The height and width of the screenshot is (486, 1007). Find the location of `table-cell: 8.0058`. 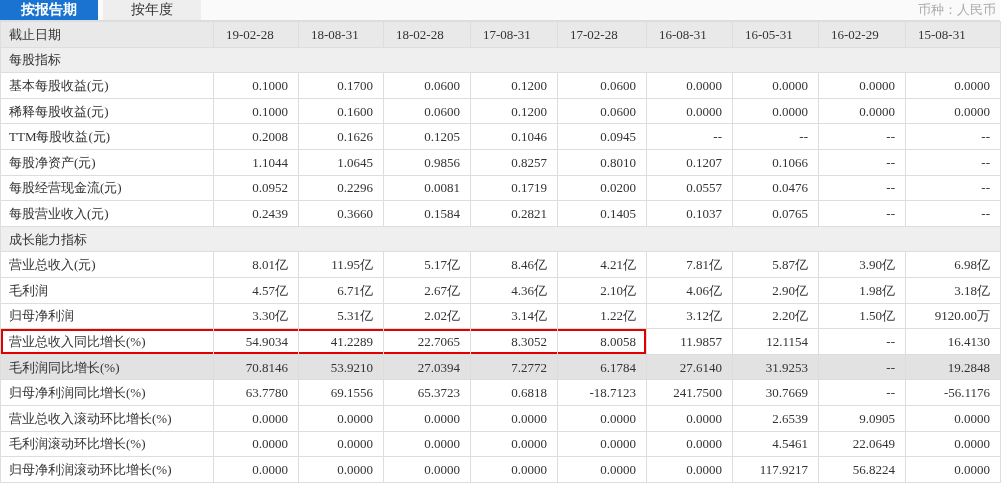

table-cell: 8.0058 is located at coordinates (602, 341).